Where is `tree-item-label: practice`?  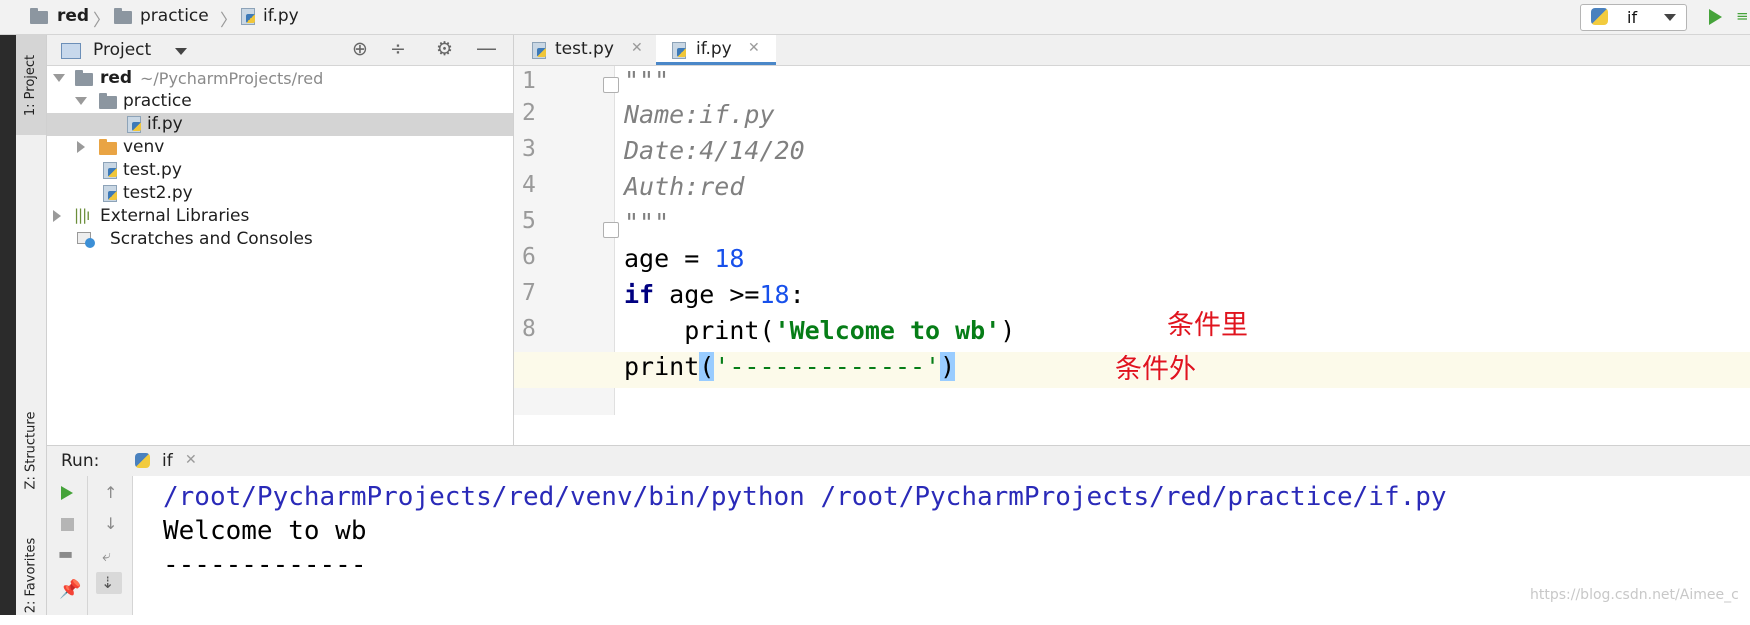
tree-item-label: practice is located at coordinates (157, 101).